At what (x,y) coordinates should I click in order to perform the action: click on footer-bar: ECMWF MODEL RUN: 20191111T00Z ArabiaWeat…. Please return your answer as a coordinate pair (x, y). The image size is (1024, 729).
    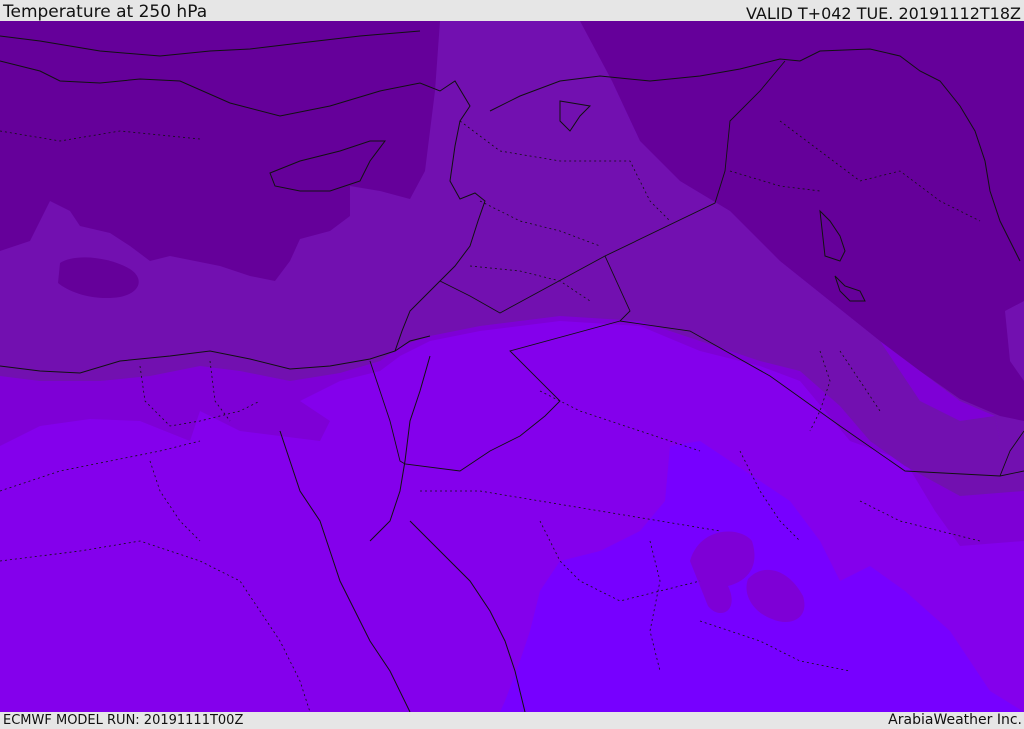
    Looking at the image, I should click on (512, 720).